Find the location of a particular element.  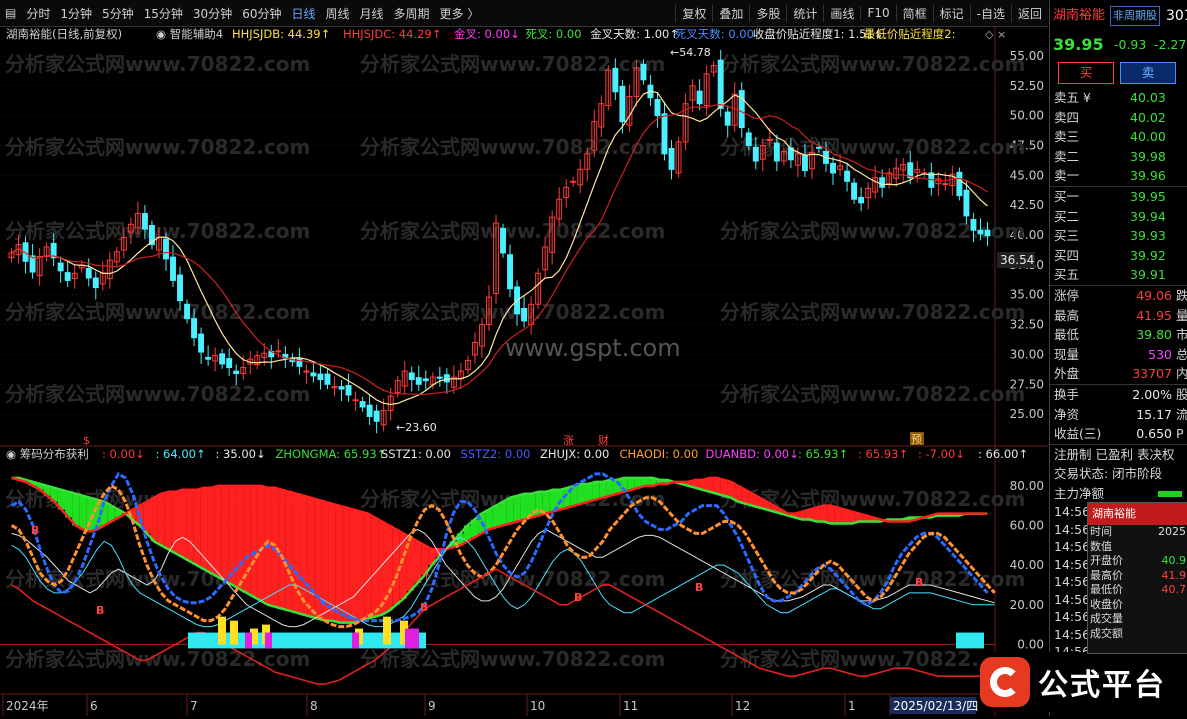

main-ytick-11: 52.50 is located at coordinates (1027, 86).